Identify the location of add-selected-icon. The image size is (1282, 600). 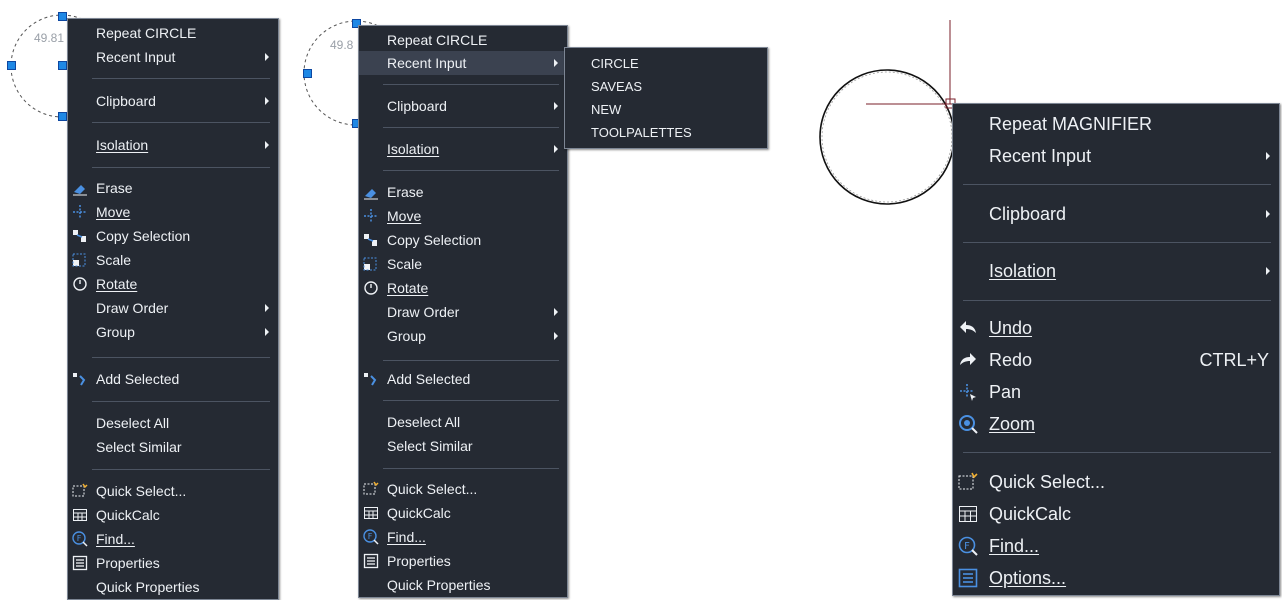
(80, 379).